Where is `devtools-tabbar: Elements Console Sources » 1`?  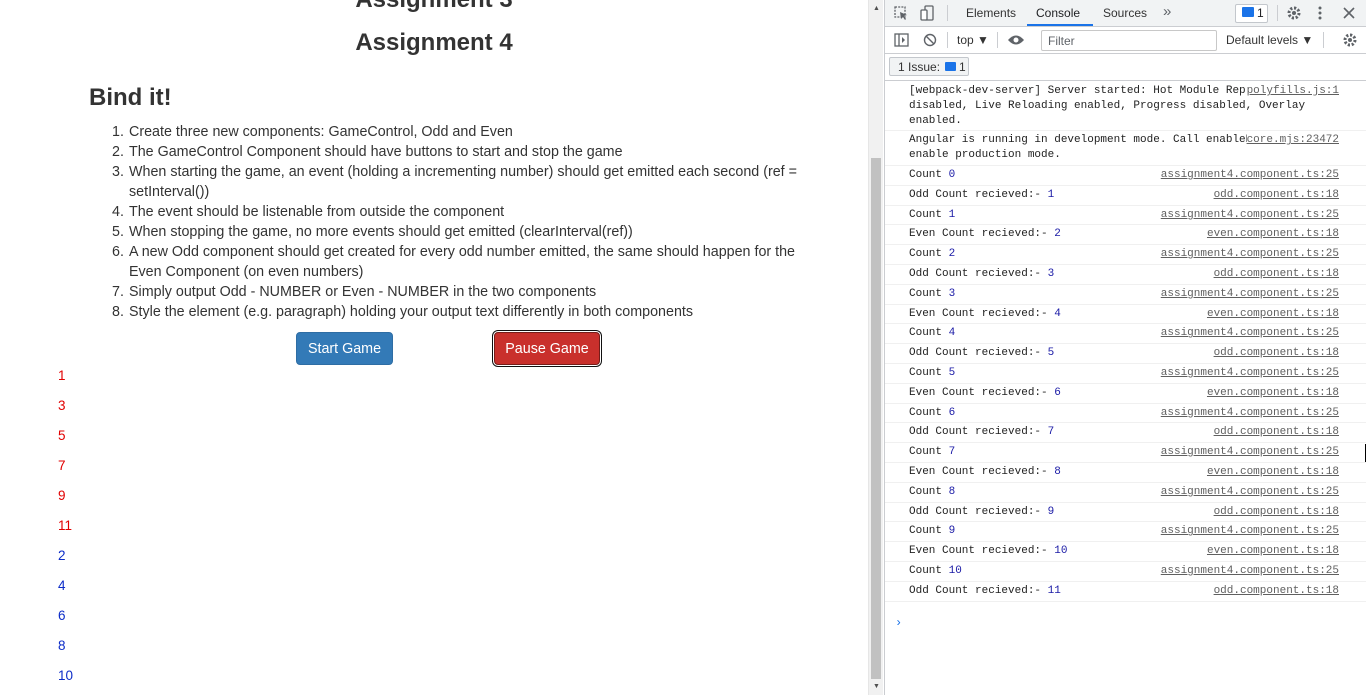 devtools-tabbar: Elements Console Sources » 1 is located at coordinates (1125, 13).